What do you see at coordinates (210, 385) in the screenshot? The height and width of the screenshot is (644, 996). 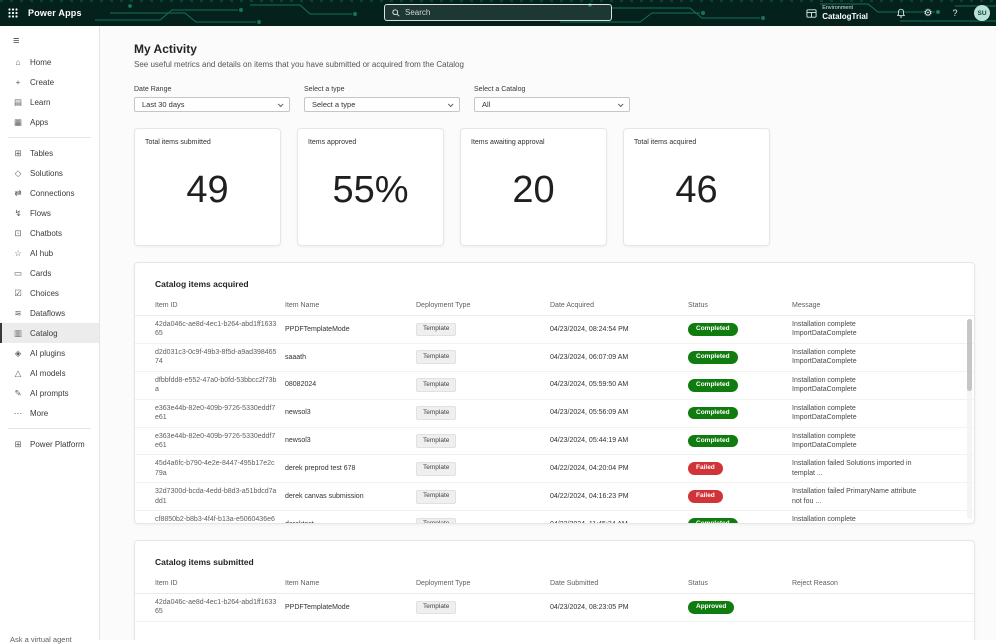 I see `item-id-cell: dfbbfdd8-e552-47a0-b0fd-53bbcc2f73ba` at bounding box center [210, 385].